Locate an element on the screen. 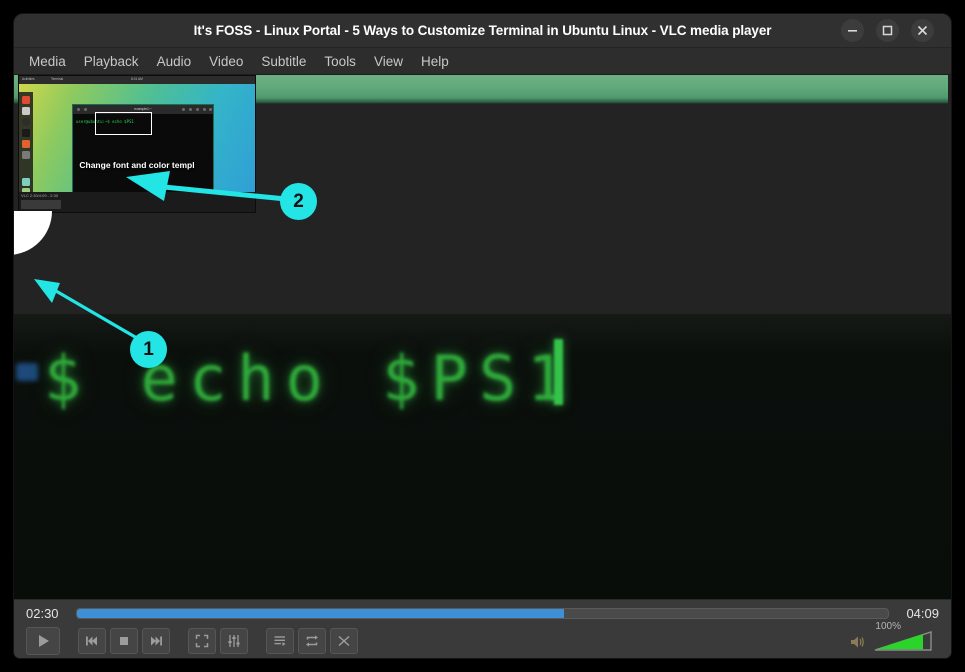 The image size is (965, 672). menu-item-subtitle: Subtitle is located at coordinates (283, 61).